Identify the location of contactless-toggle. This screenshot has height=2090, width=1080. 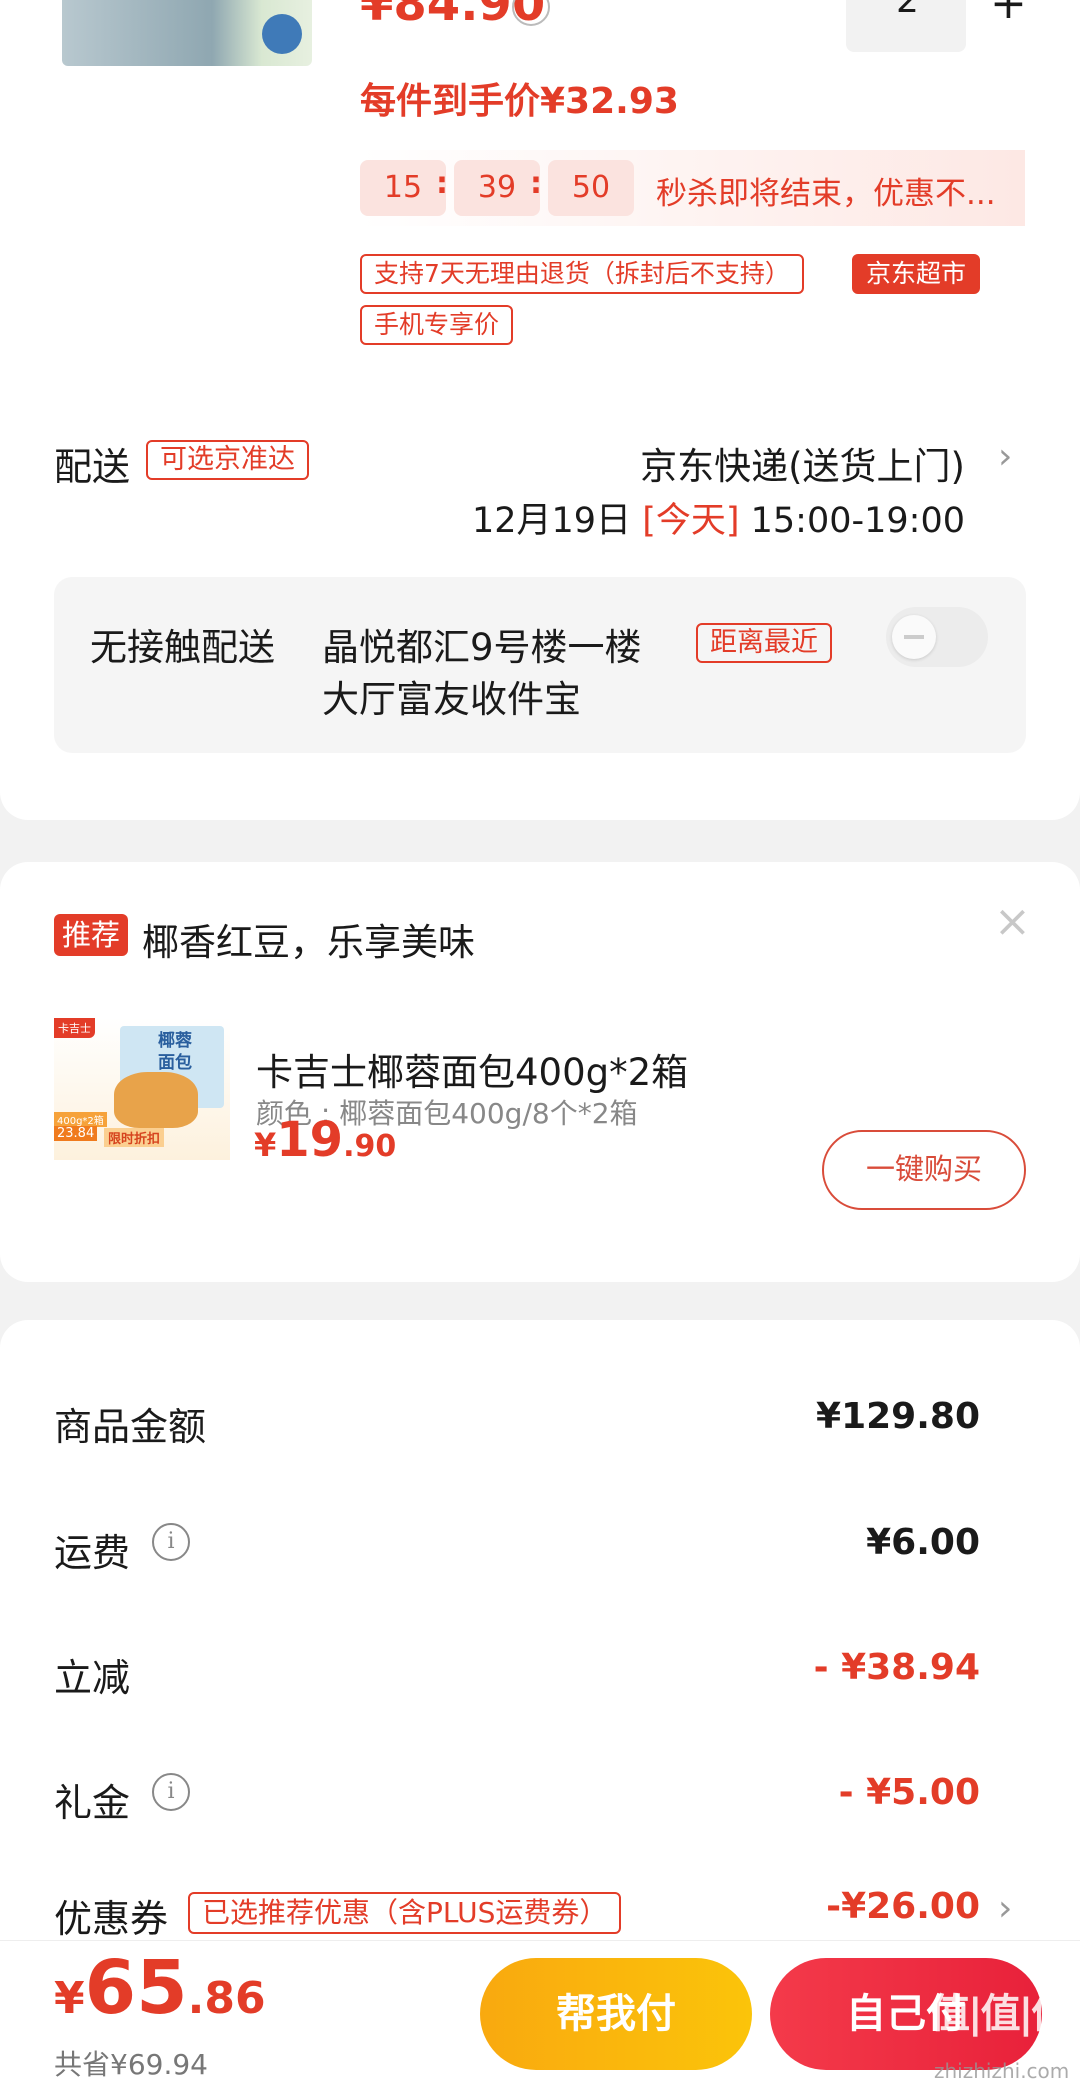
(937, 637).